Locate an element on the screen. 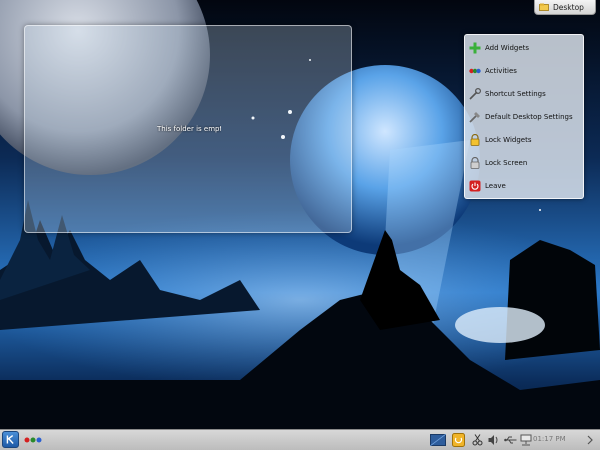 The width and height of the screenshot is (600, 450). network-icon is located at coordinates (526, 440).